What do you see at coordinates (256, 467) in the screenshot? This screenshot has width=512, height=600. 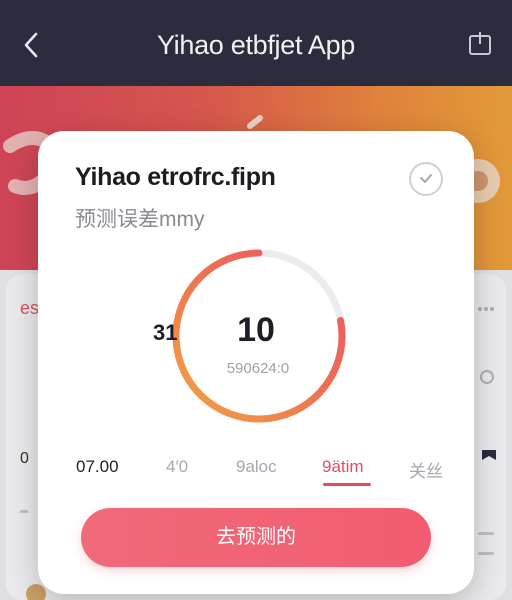 I see `tab-2: 9aloc` at bounding box center [256, 467].